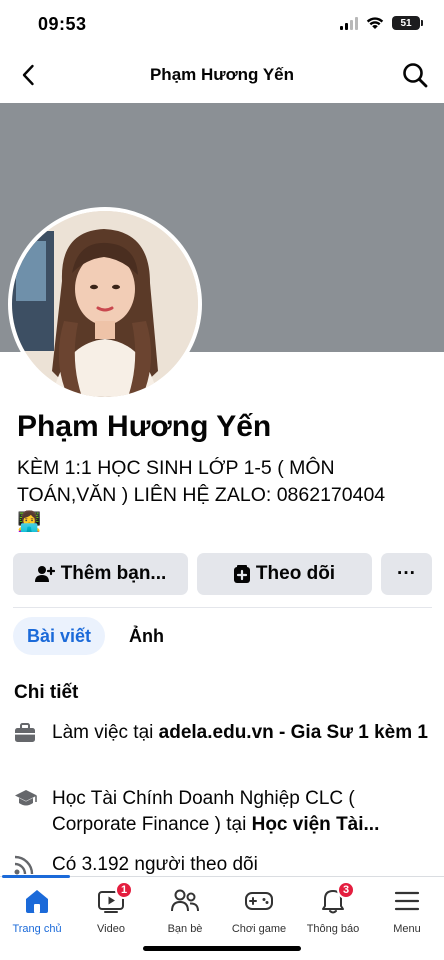 This screenshot has height=960, width=444. Describe the element at coordinates (46, 692) in the screenshot. I see `details-title: Chi tiết` at that location.